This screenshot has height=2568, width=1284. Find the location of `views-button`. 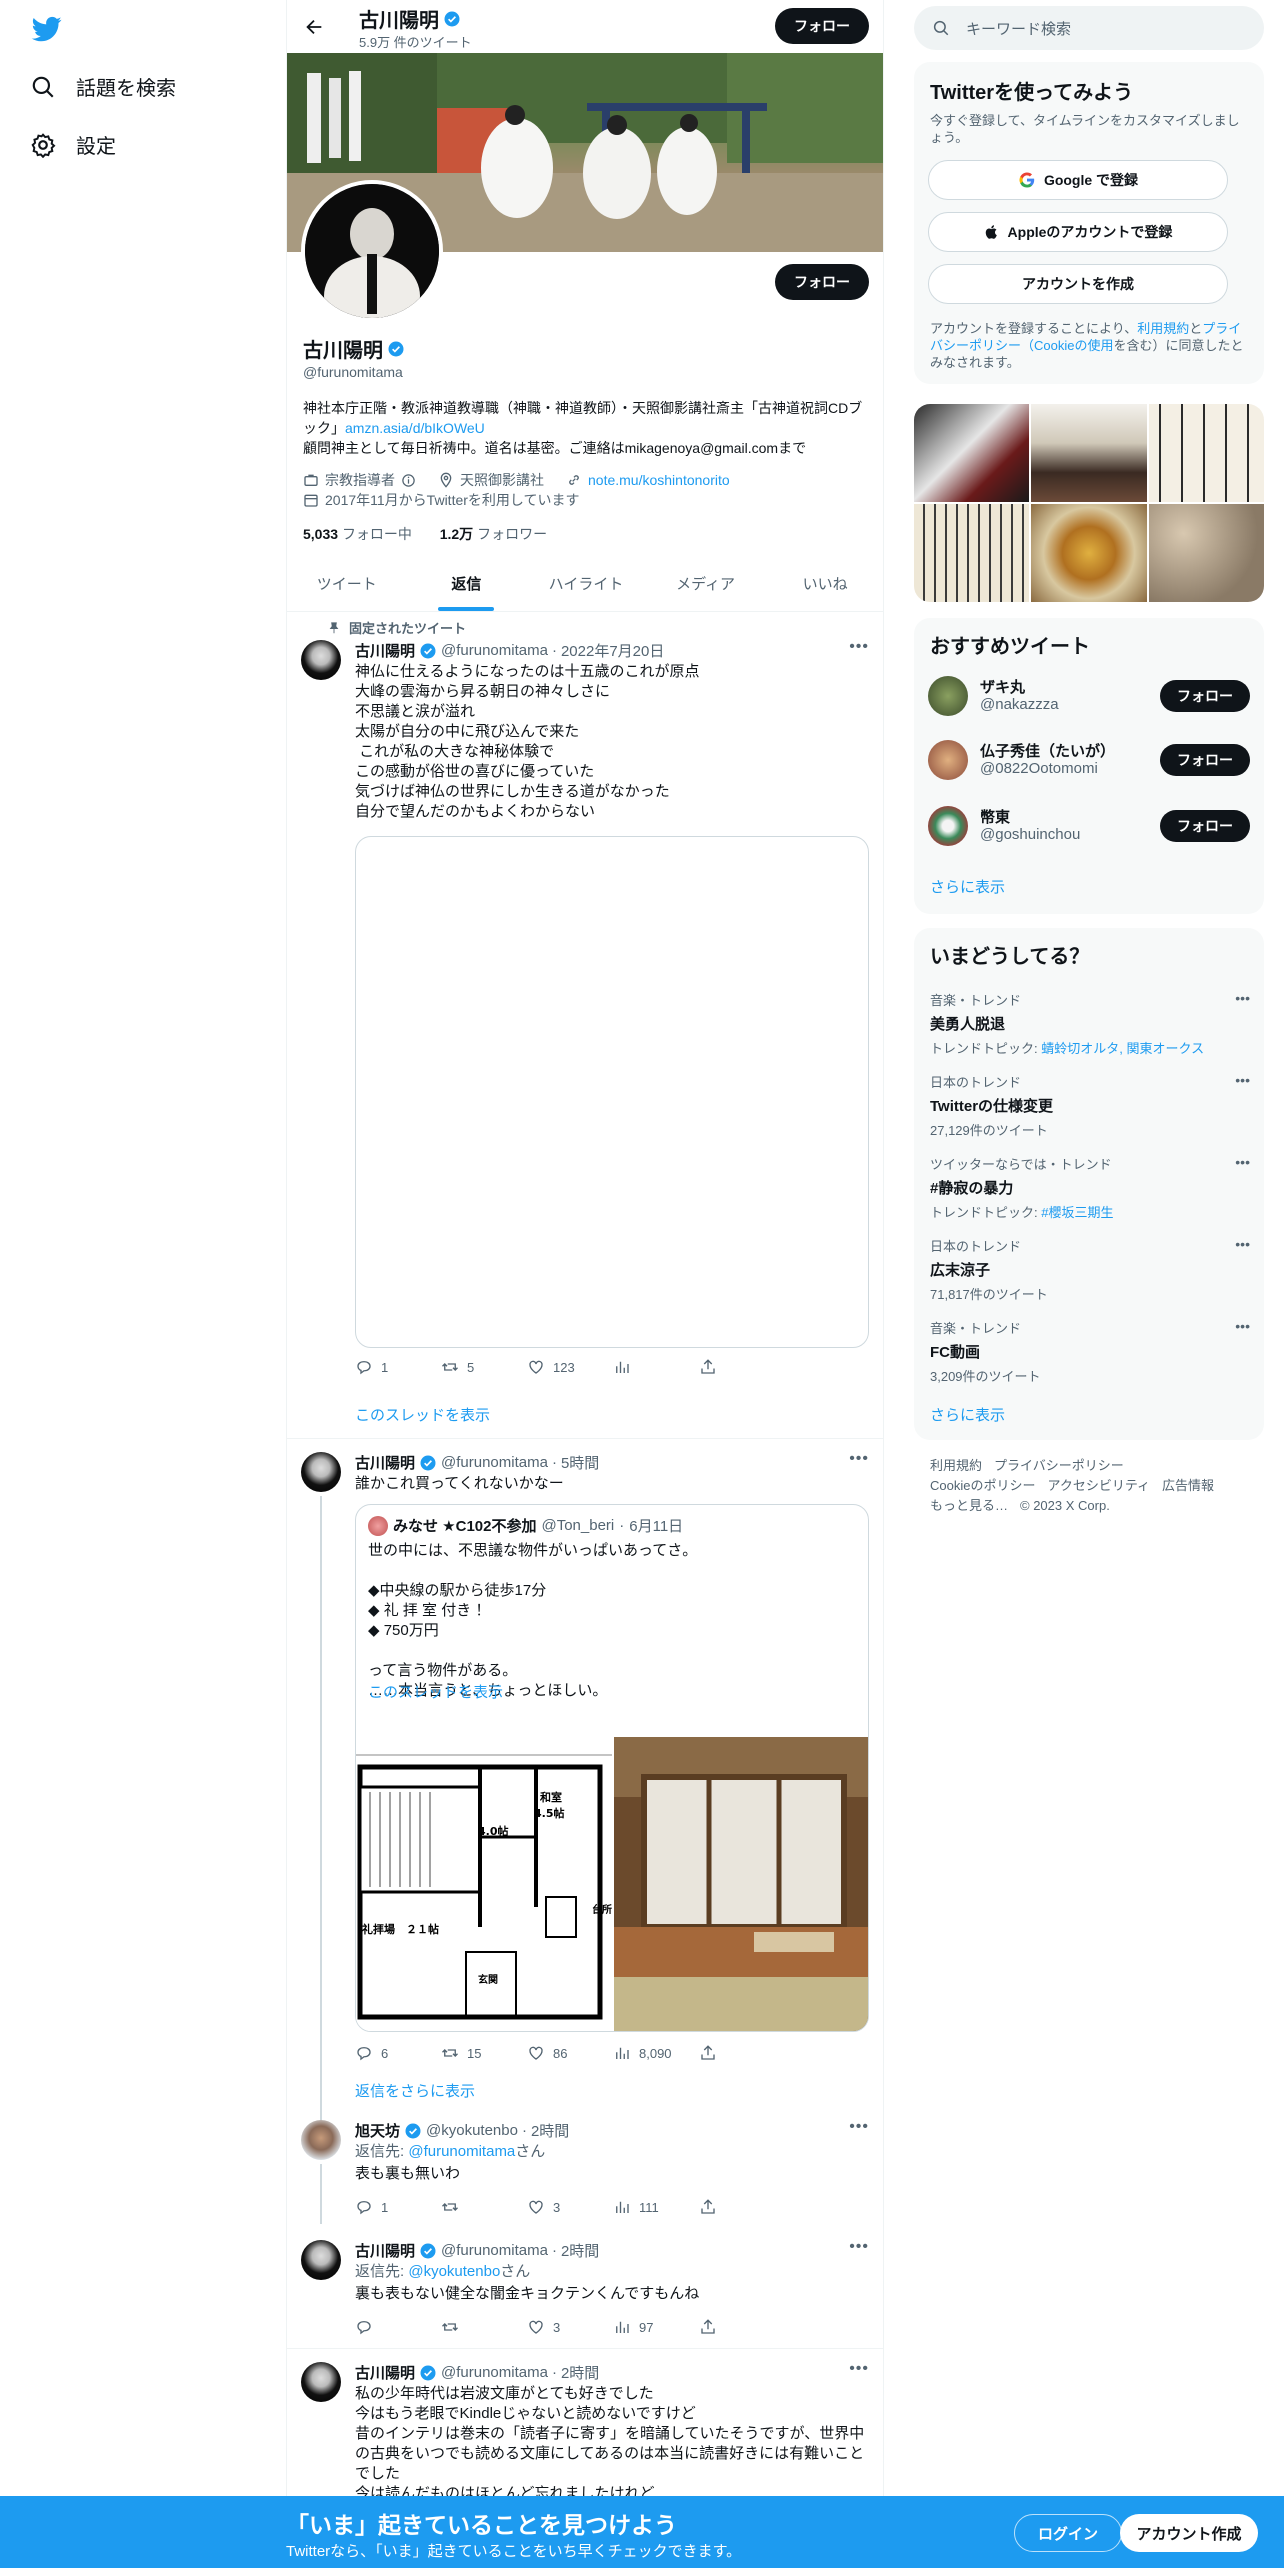

views-button is located at coordinates (656, 1367).